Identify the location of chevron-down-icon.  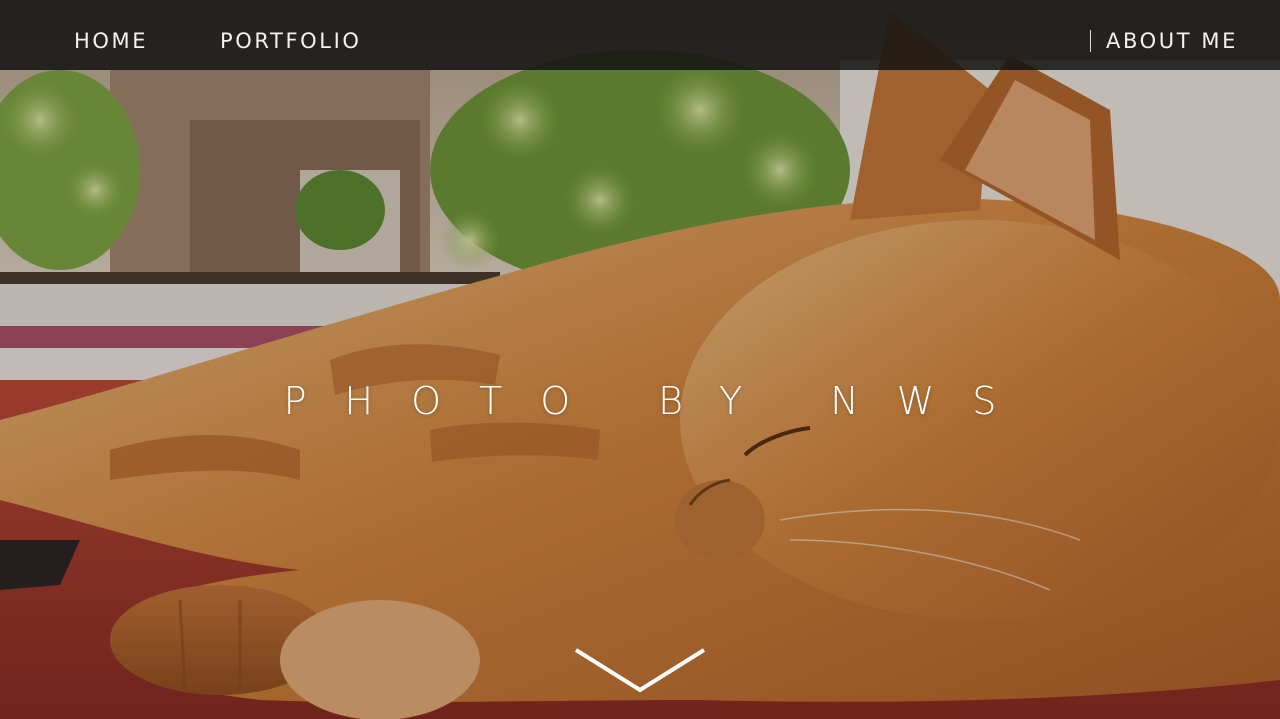
(640, 670).